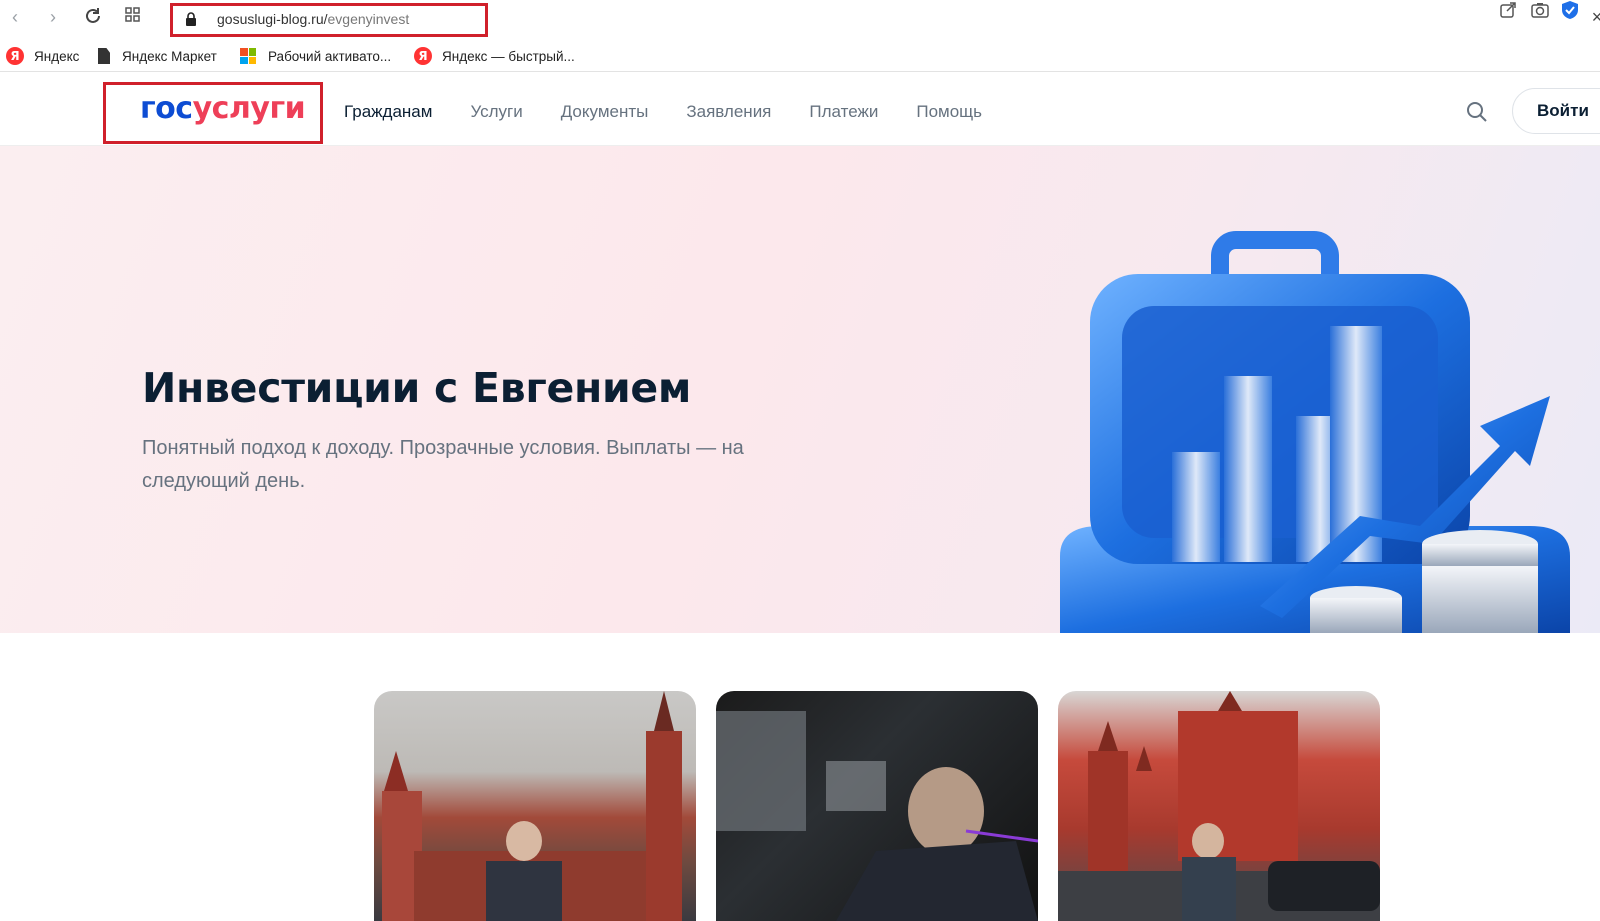 The image size is (1600, 921). I want to click on shield-check-icon, so click(1570, 10).